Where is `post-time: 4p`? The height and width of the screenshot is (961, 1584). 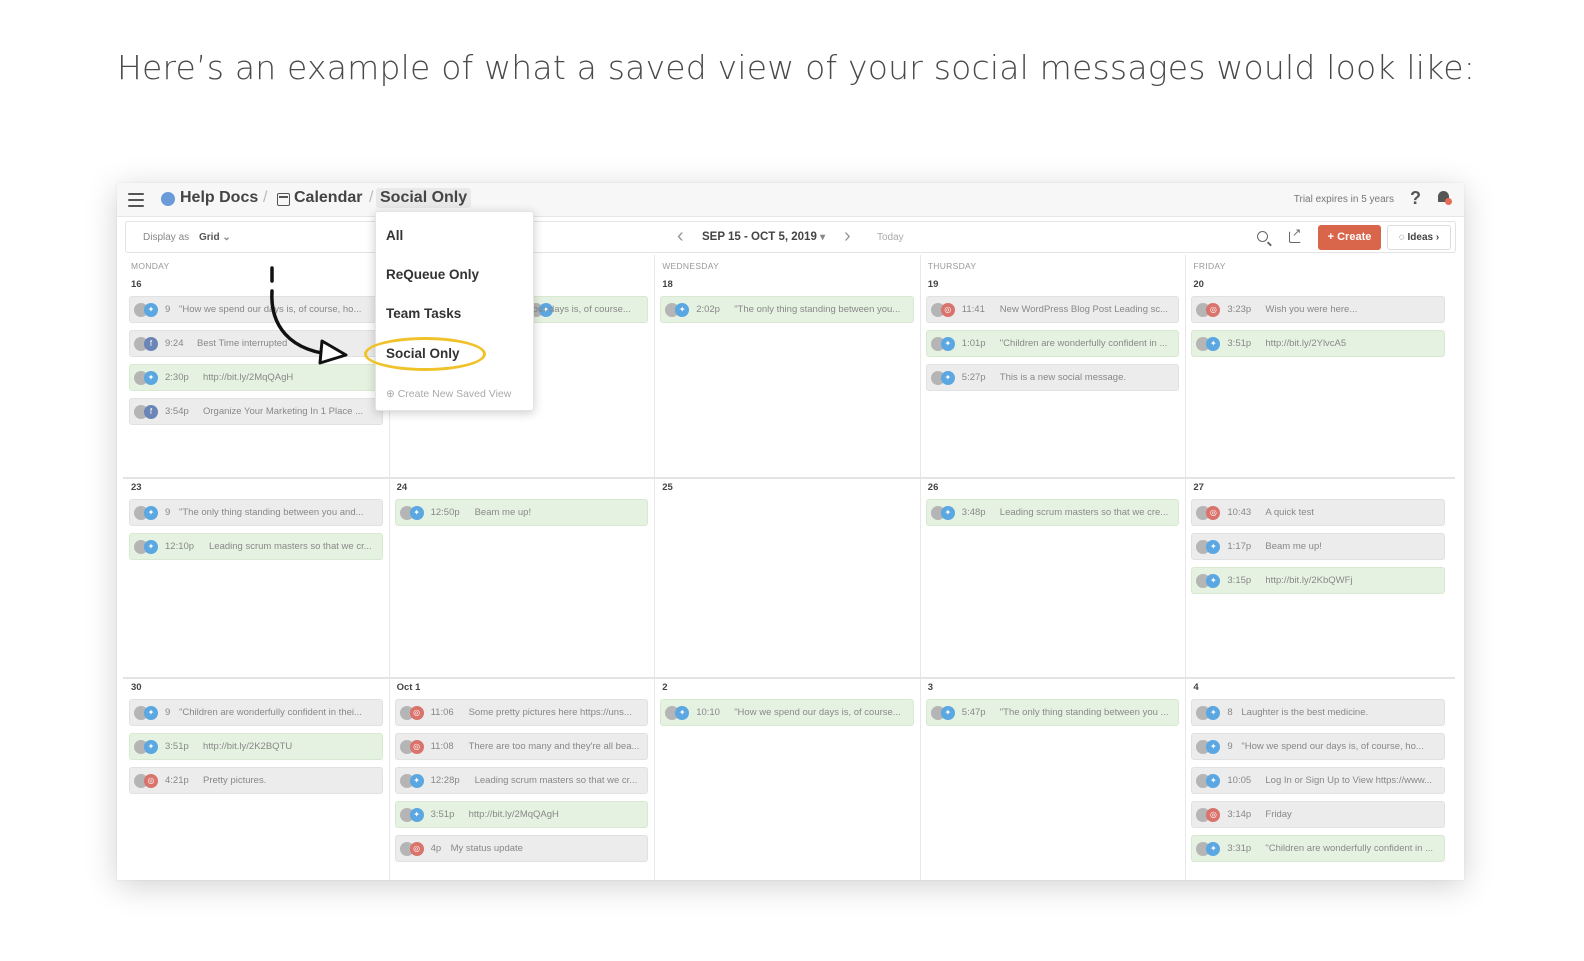 post-time: 4p is located at coordinates (436, 848).